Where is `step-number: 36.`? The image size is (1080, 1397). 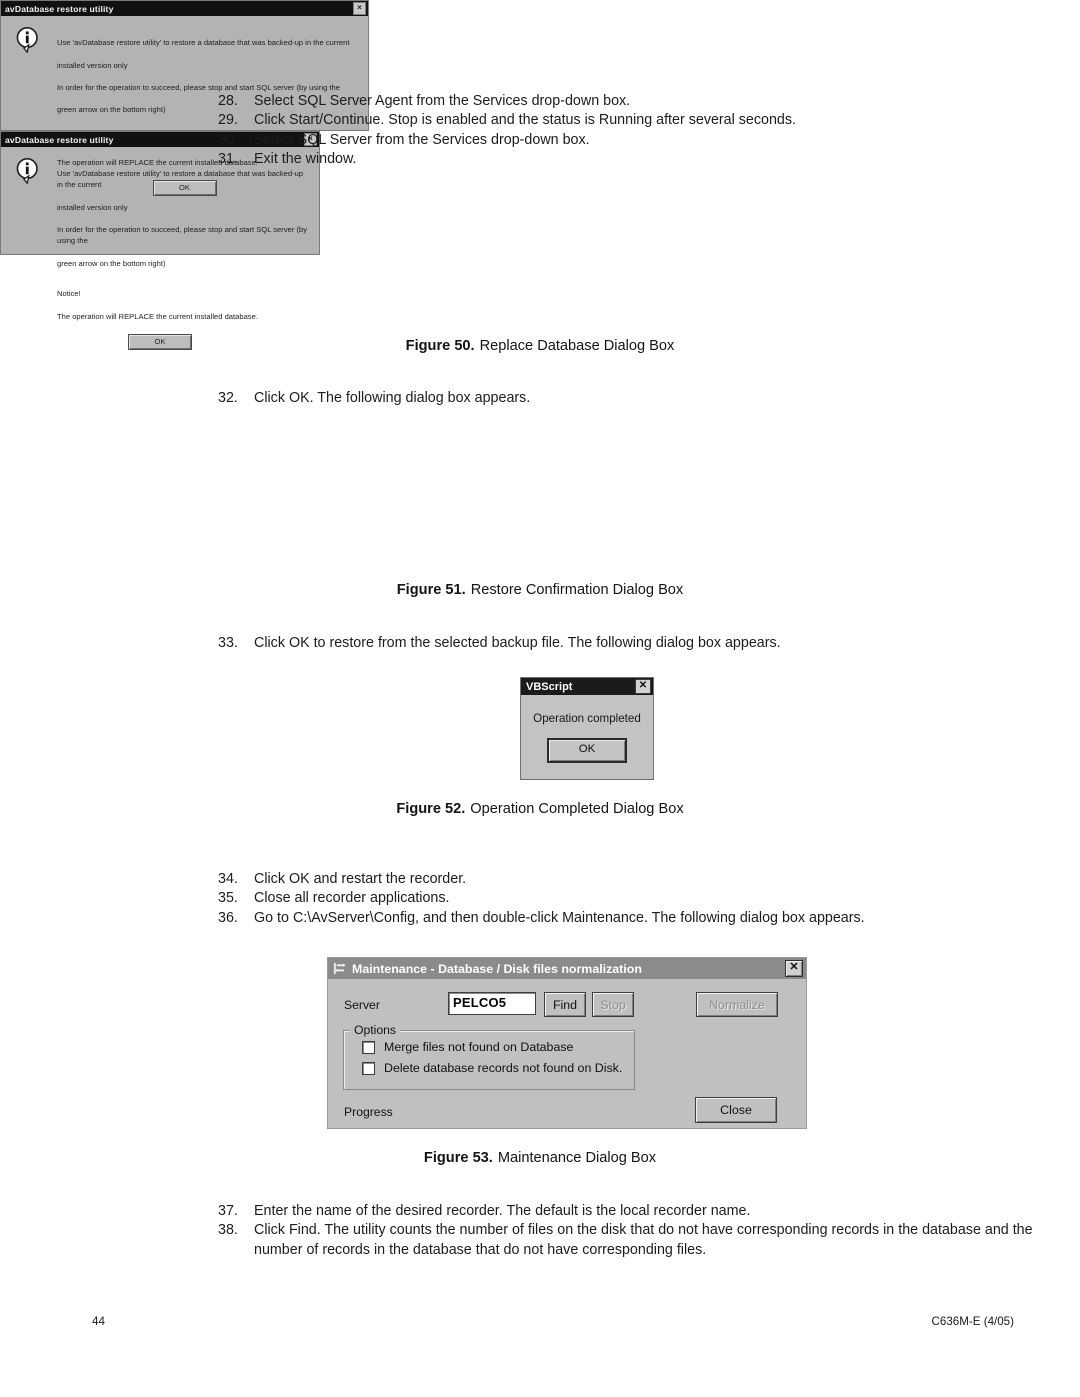
step-number: 36. is located at coordinates (228, 917).